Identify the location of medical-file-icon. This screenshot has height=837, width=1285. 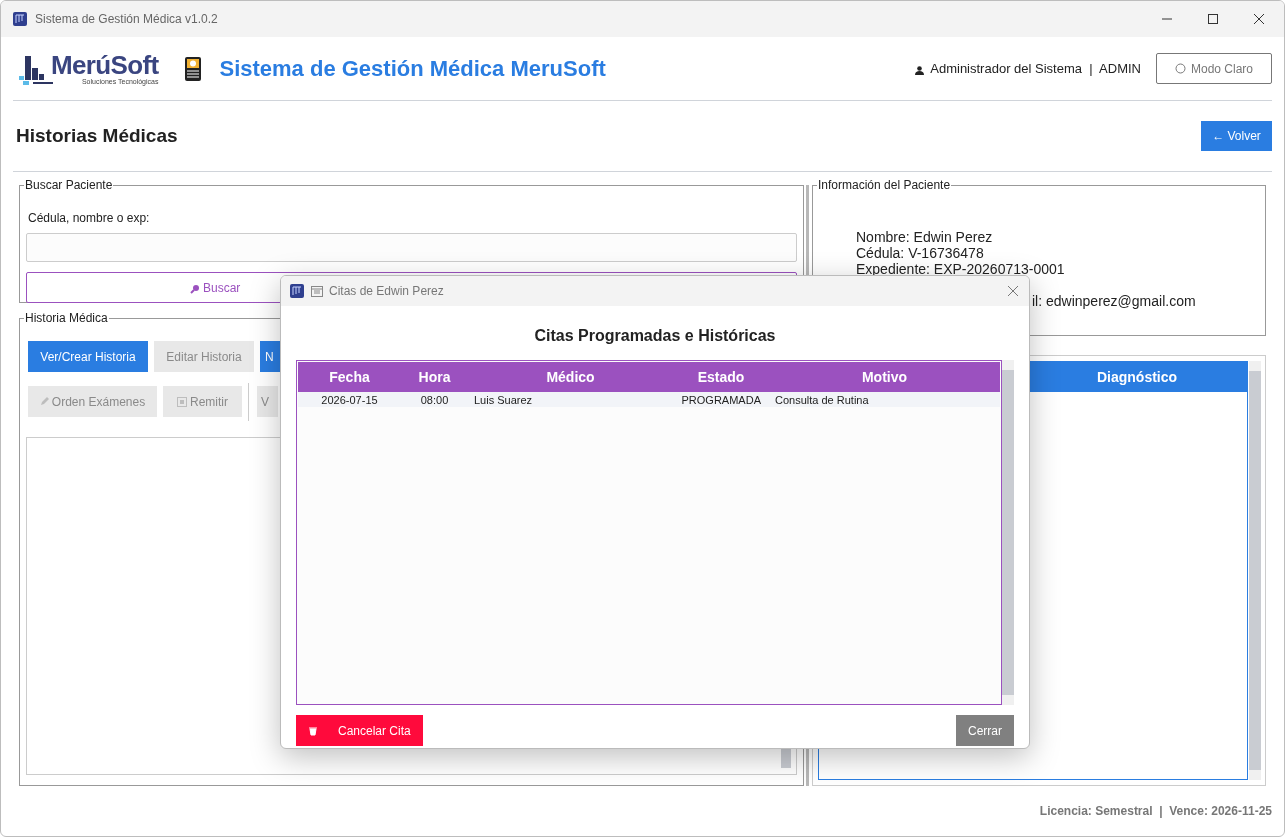
(193, 68).